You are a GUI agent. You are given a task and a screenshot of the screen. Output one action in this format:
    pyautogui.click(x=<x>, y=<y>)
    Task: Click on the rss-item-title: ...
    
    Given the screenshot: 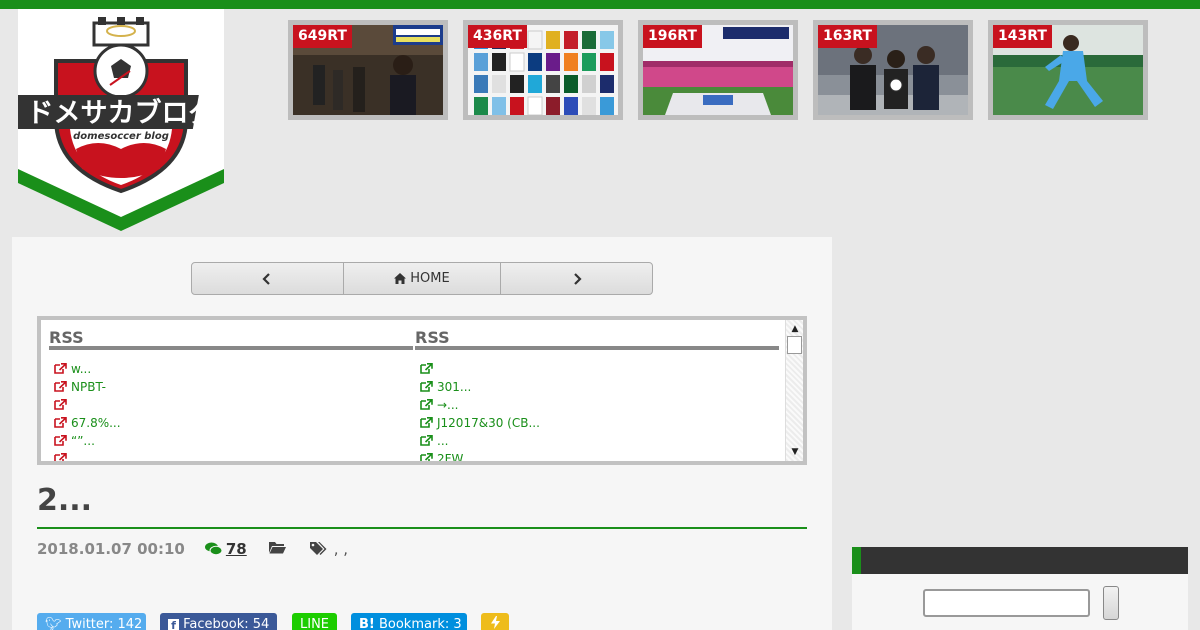 What is the action you would take?
    pyautogui.click(x=443, y=441)
    